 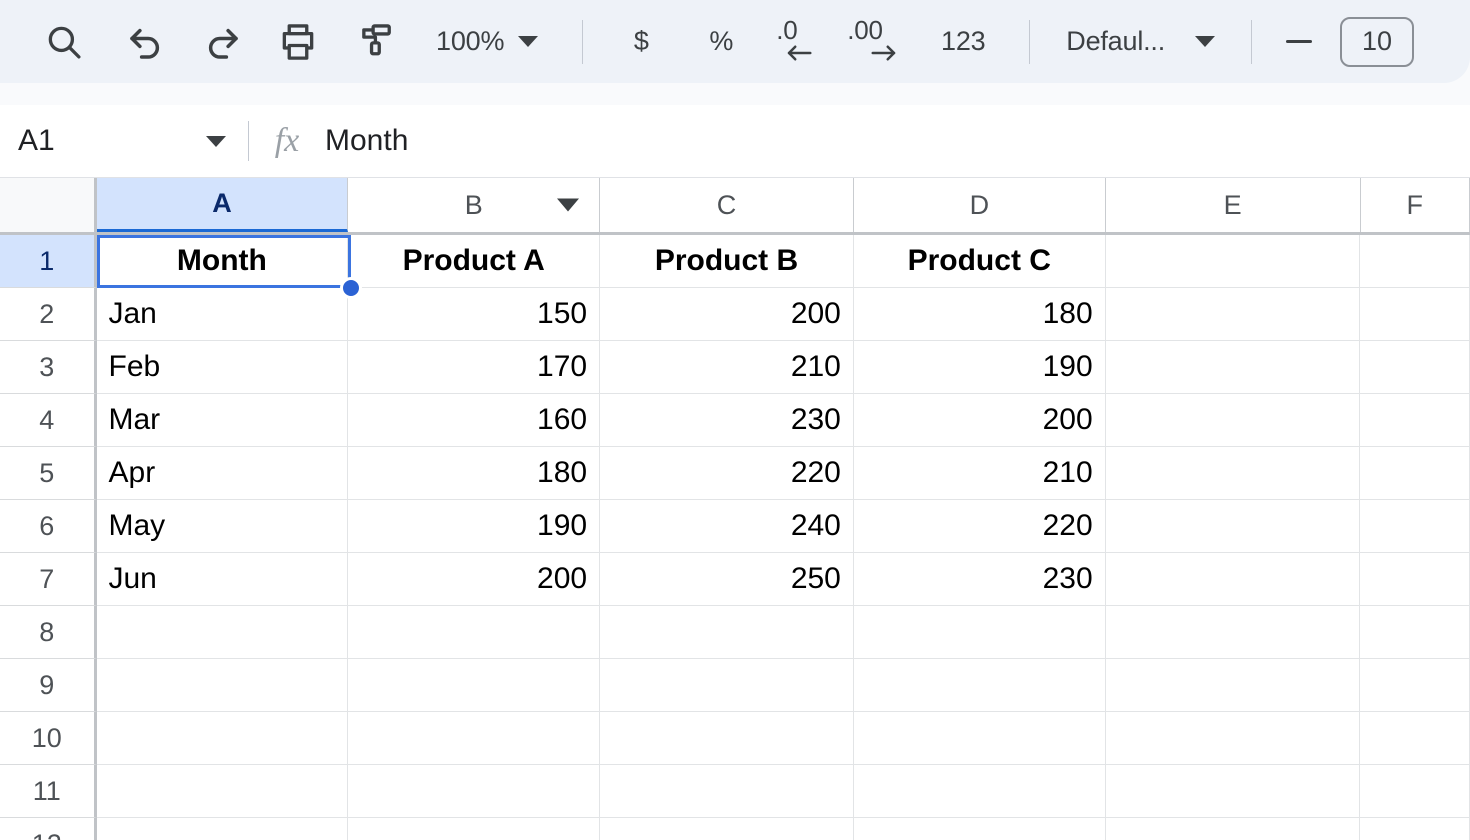 I want to click on cell-D4: 200, so click(x=979, y=420).